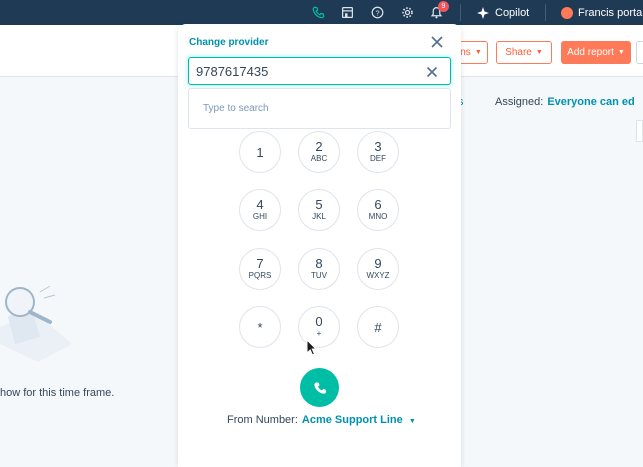 The image size is (643, 467). I want to click on top-navigation: ? 9 Copilot Francis portal, so click(321, 12).